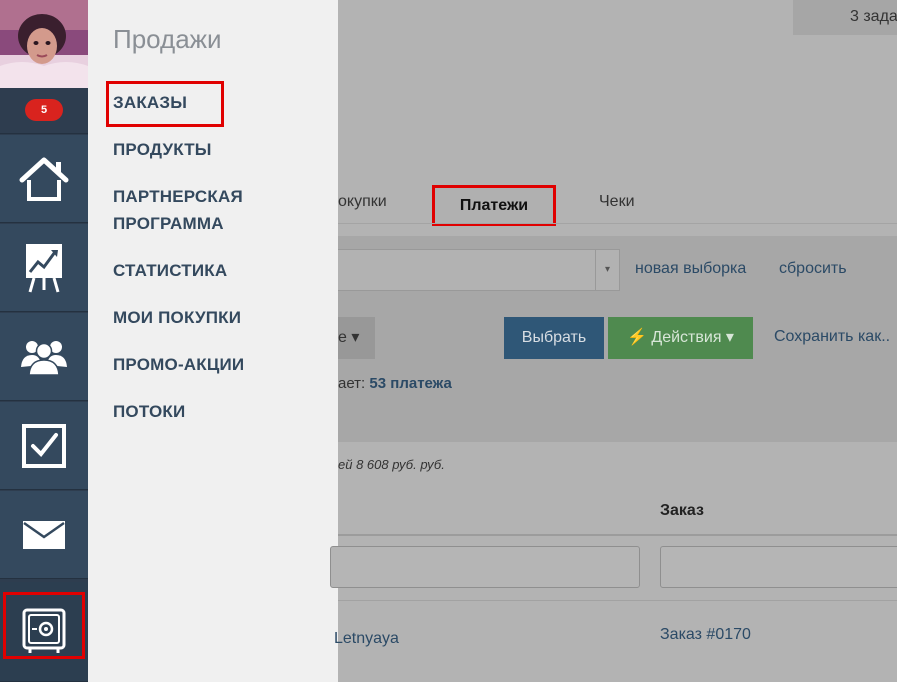 The width and height of the screenshot is (897, 682). I want to click on tabs-divider, so click(617, 223).